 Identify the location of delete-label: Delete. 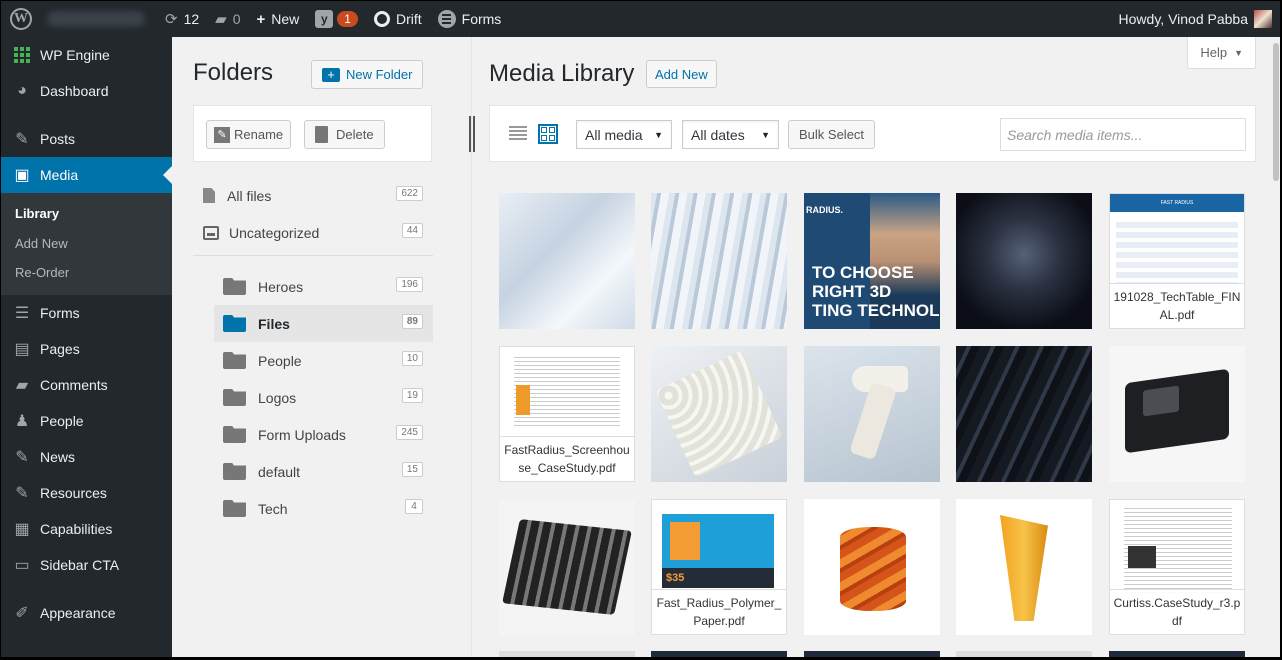
(355, 134).